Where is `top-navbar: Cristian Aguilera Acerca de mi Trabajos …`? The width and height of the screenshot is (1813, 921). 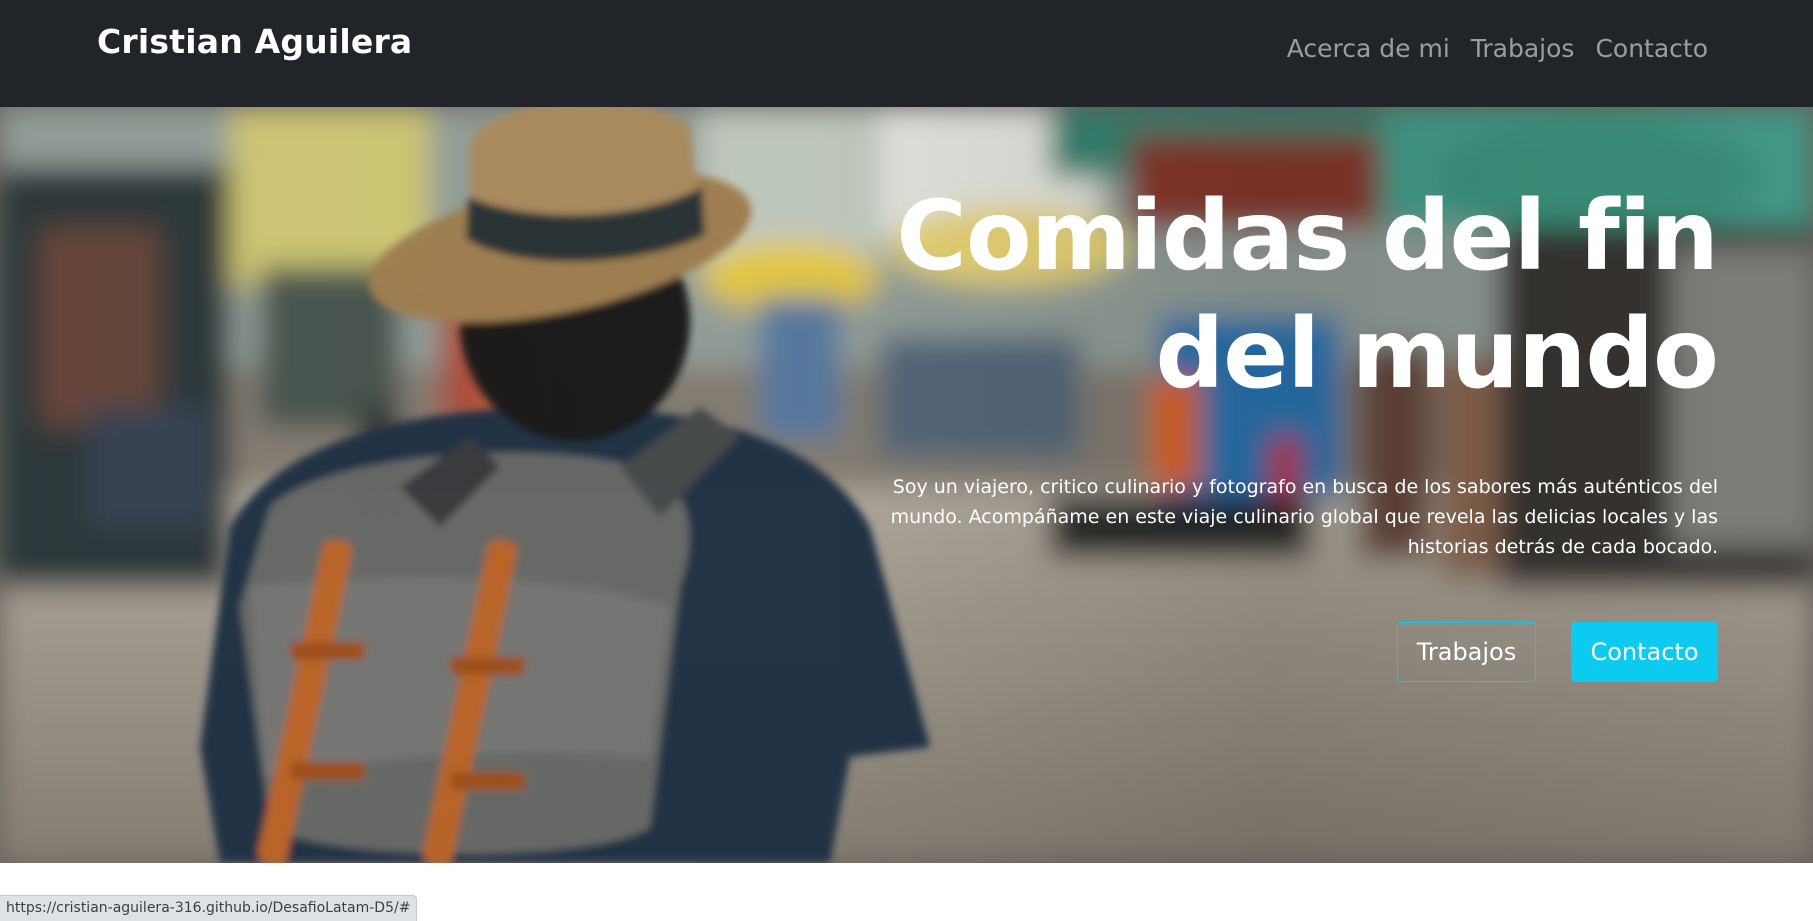
top-navbar: Cristian Aguilera Acerca de mi Trabajos … is located at coordinates (906, 53).